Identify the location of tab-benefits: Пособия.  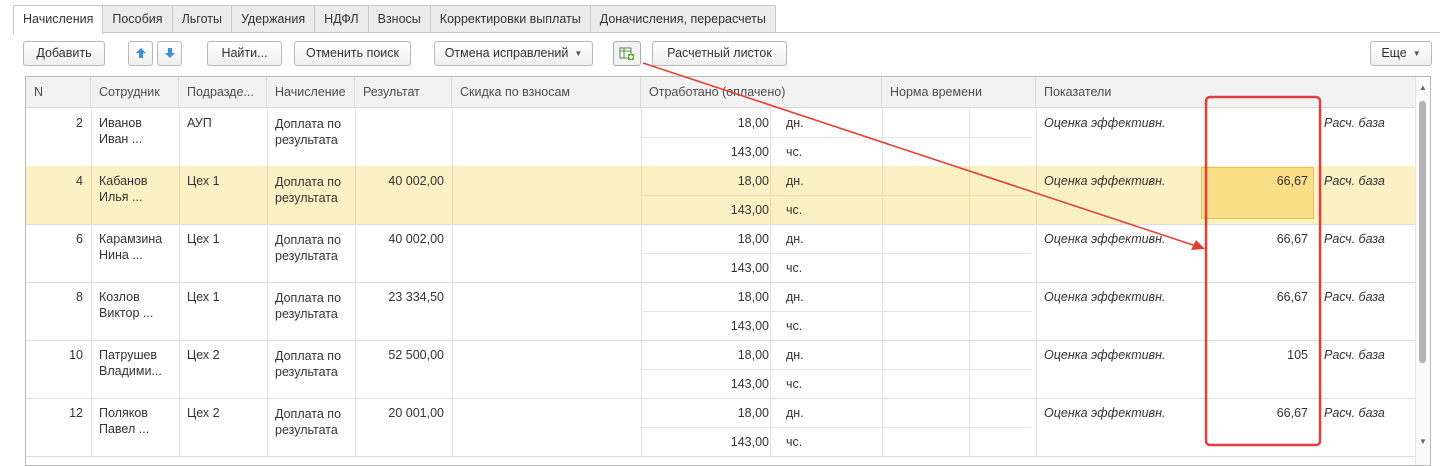
(137, 18).